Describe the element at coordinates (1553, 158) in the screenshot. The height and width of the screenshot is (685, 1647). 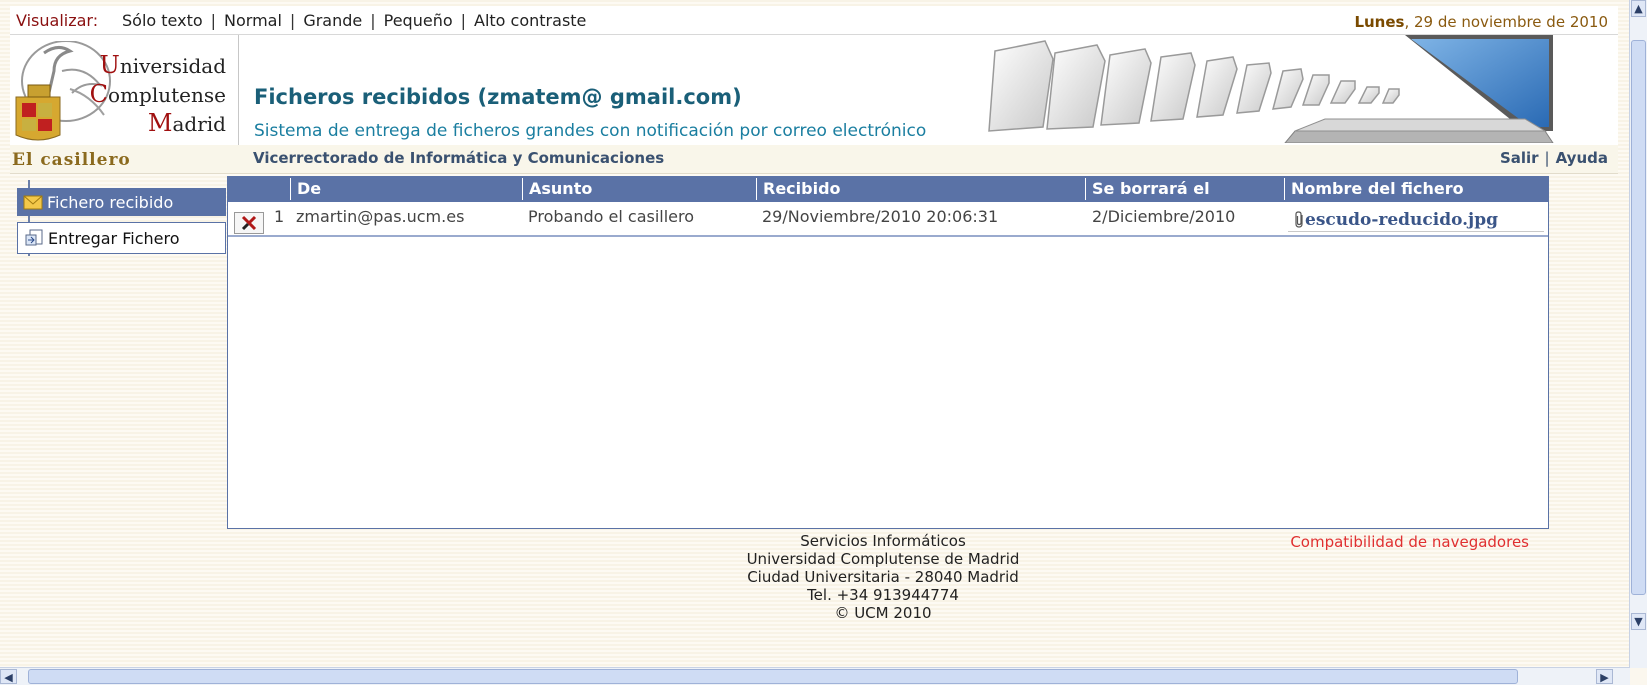
I see `user-links: Salir | Ayuda` at that location.